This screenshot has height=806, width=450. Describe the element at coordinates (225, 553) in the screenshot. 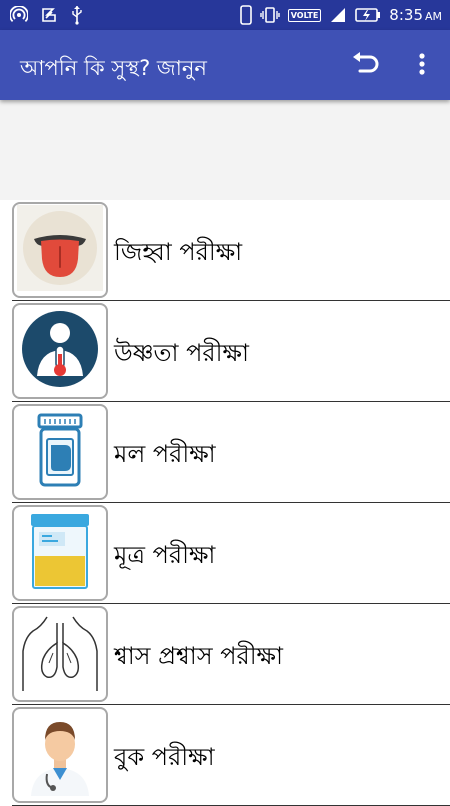

I see `list-item-urine-test: মূত্র পরীক্ষা` at that location.